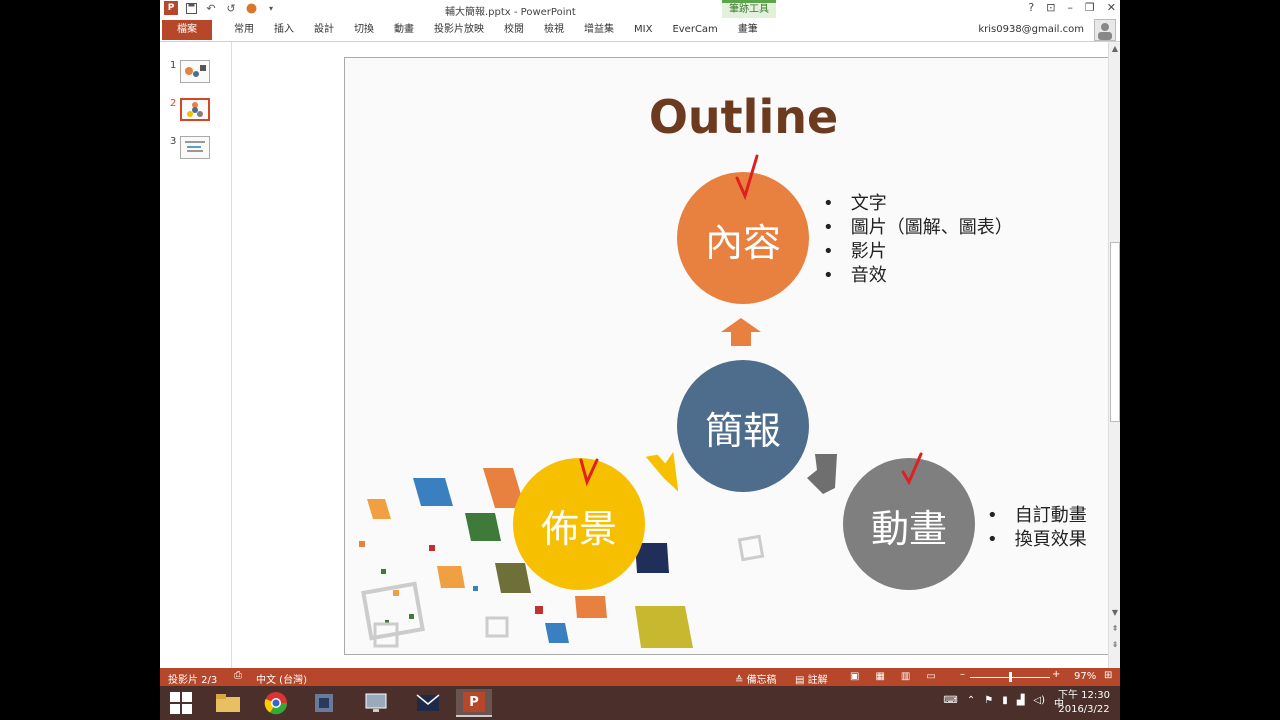 The image size is (1280, 720). Describe the element at coordinates (742, 243) in the screenshot. I see `circle-label-content: 內容` at that location.